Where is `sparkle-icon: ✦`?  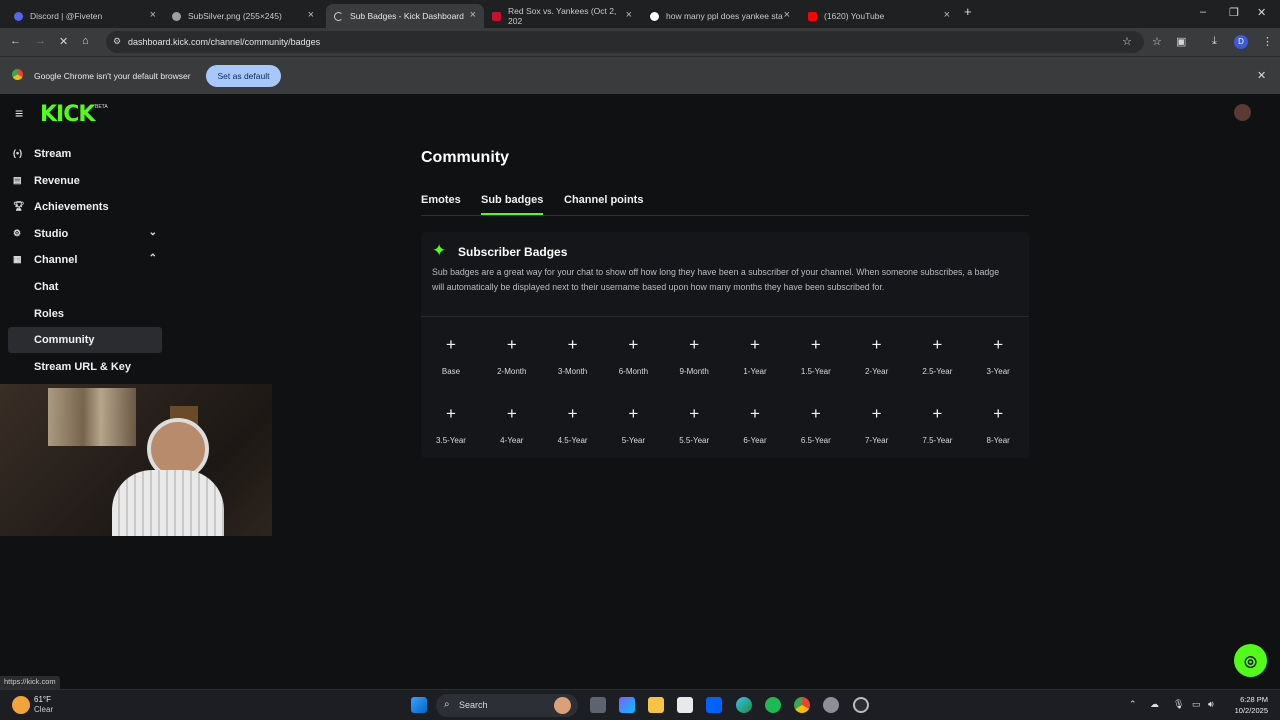 sparkle-icon: ✦ is located at coordinates (439, 250).